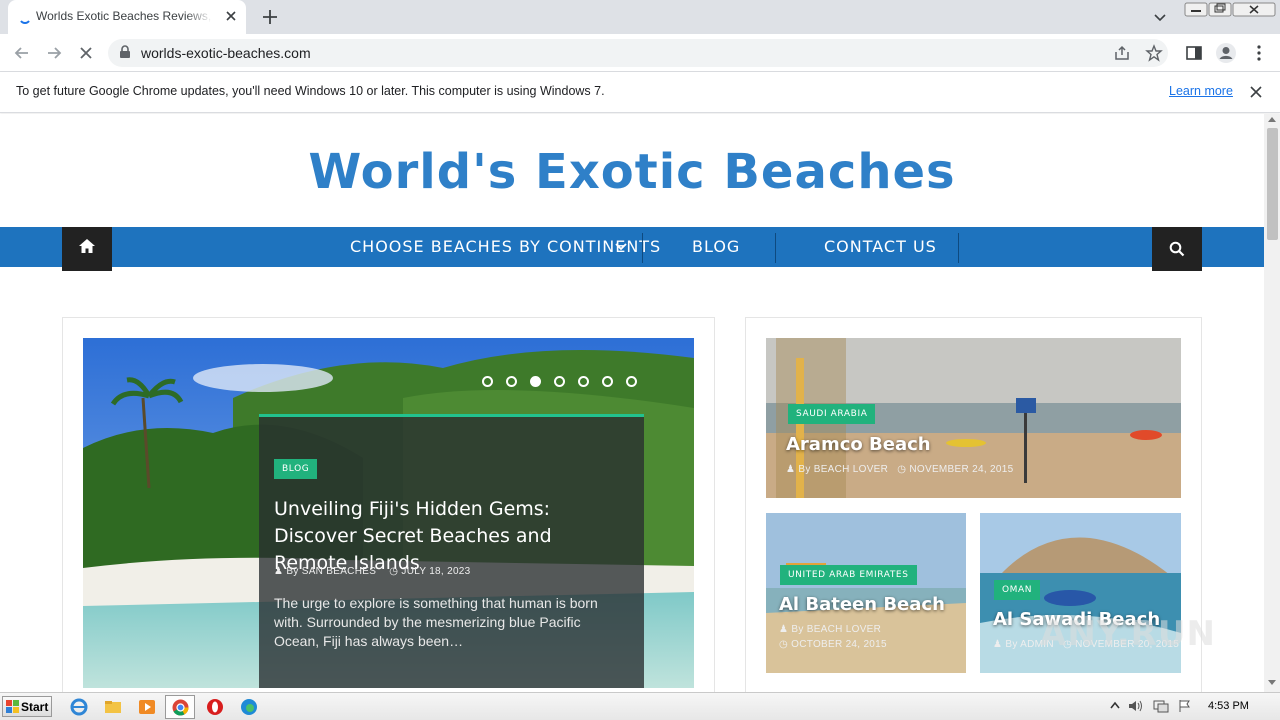  Describe the element at coordinates (226, 53) in the screenshot. I see `url-text: worlds-exotic-beaches.com` at that location.